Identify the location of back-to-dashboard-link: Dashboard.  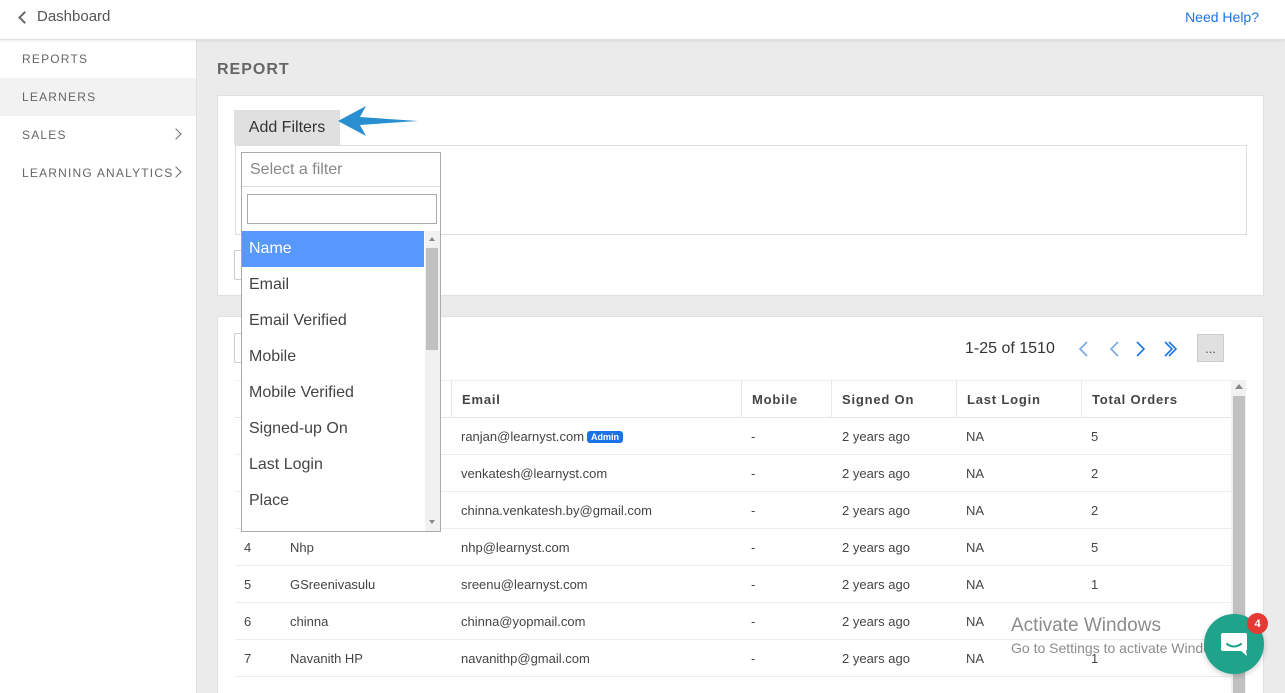
(64, 16).